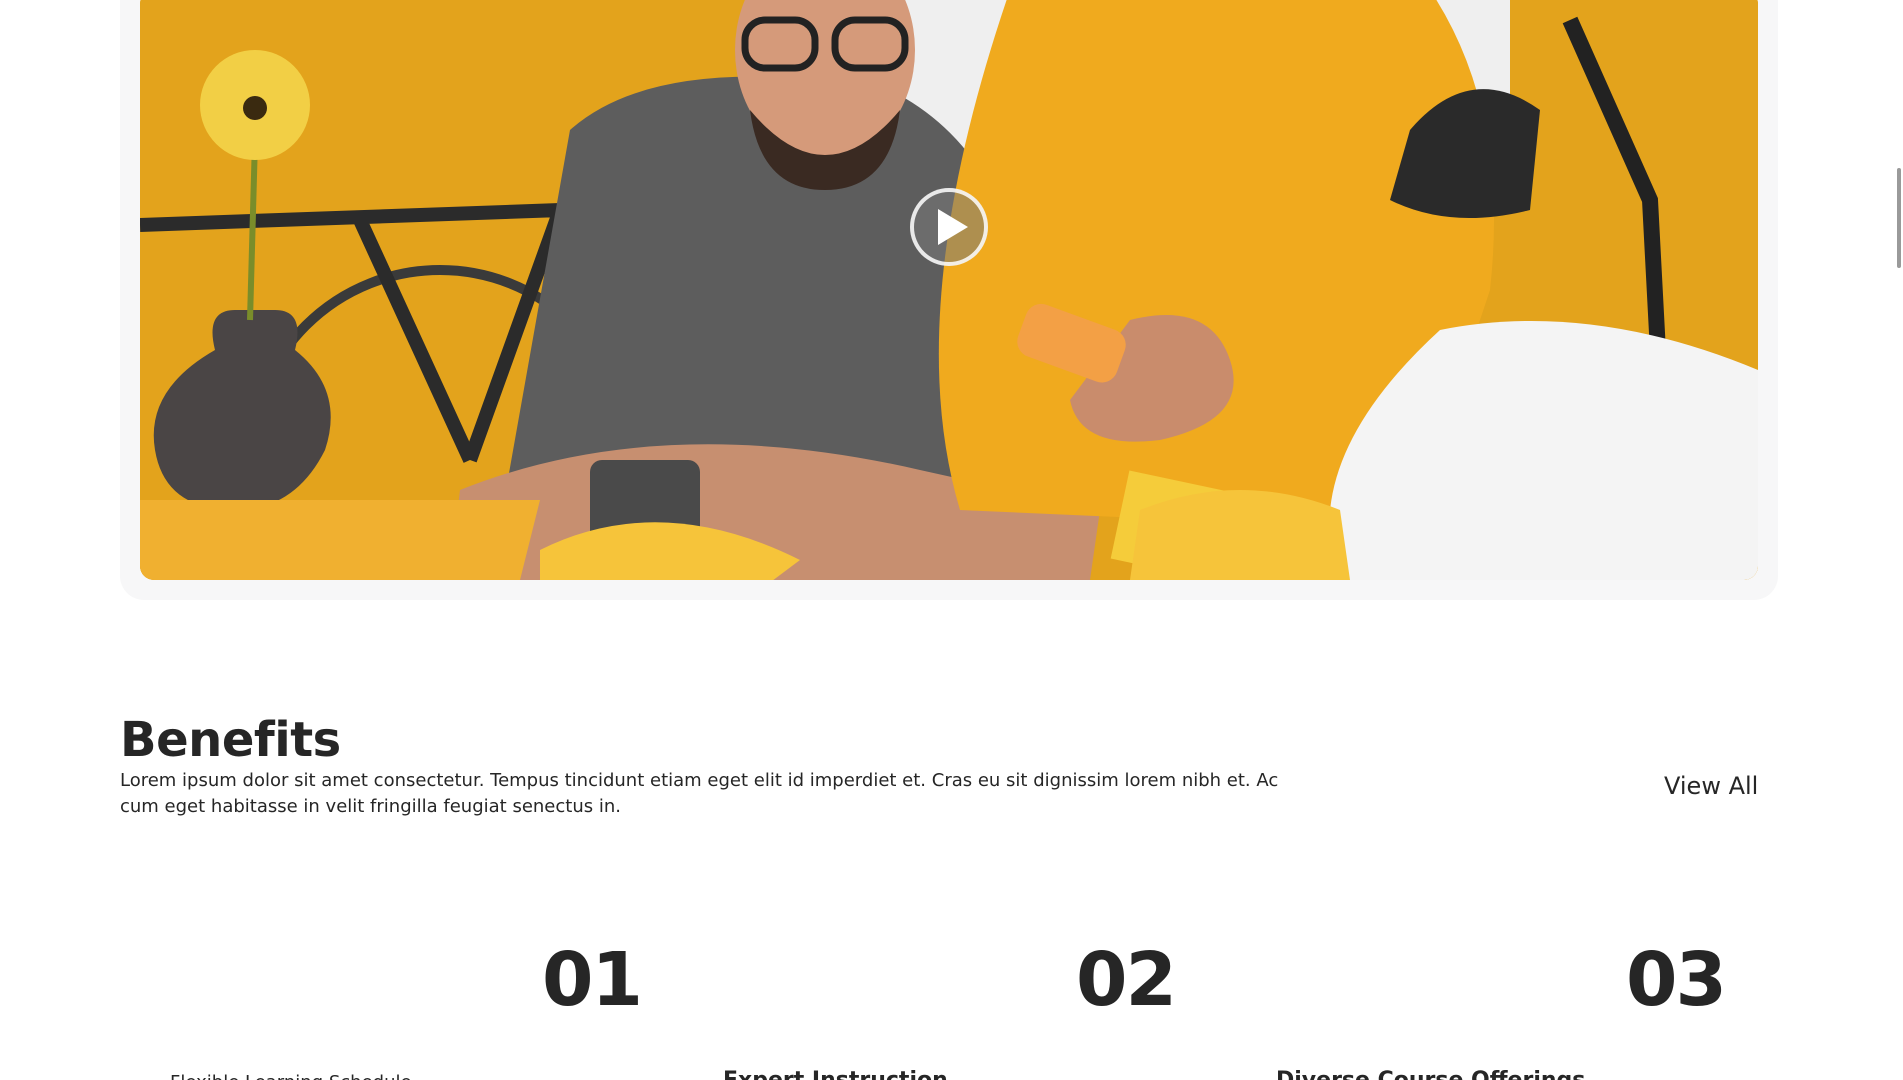  I want to click on play-icon, so click(953, 227).